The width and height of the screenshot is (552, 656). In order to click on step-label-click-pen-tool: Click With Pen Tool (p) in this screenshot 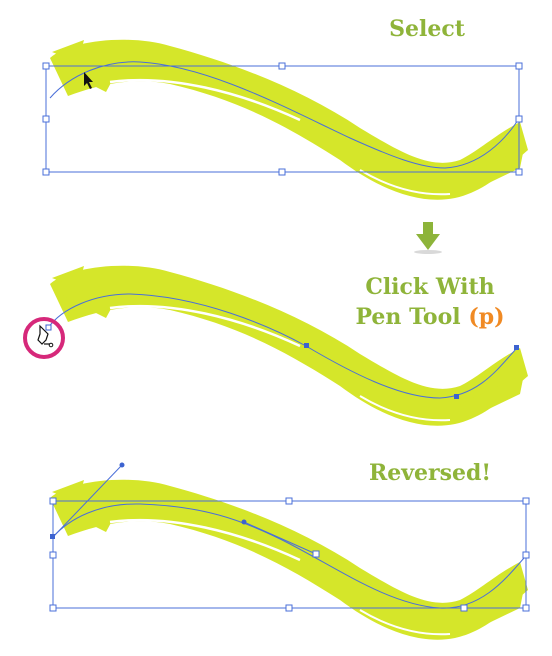, I will do `click(430, 302)`.